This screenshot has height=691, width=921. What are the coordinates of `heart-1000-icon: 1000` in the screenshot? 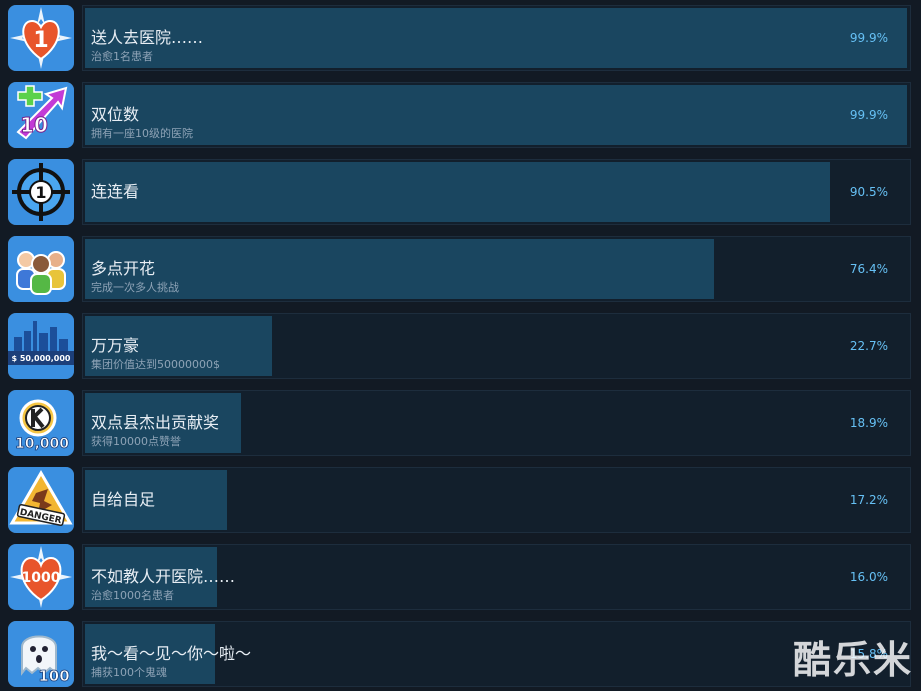 It's located at (41, 577).